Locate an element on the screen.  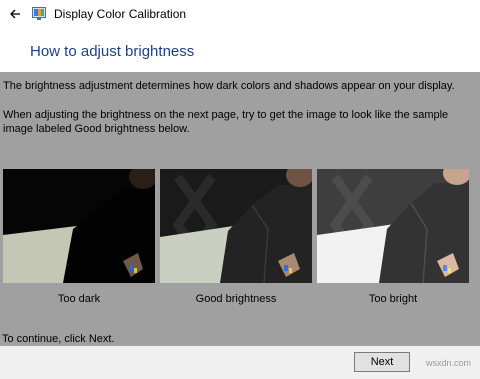
caption-good-brightness: Good brightness is located at coordinates (236, 299).